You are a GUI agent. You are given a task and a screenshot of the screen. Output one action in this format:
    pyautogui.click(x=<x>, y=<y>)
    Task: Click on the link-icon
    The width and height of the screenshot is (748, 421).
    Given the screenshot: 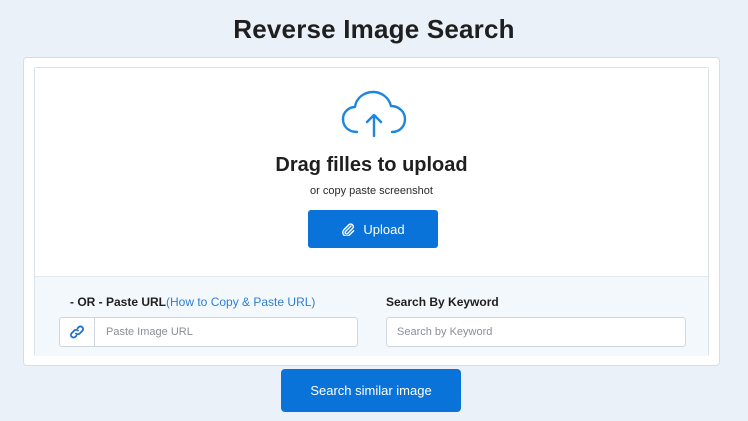 What is the action you would take?
    pyautogui.click(x=77, y=332)
    